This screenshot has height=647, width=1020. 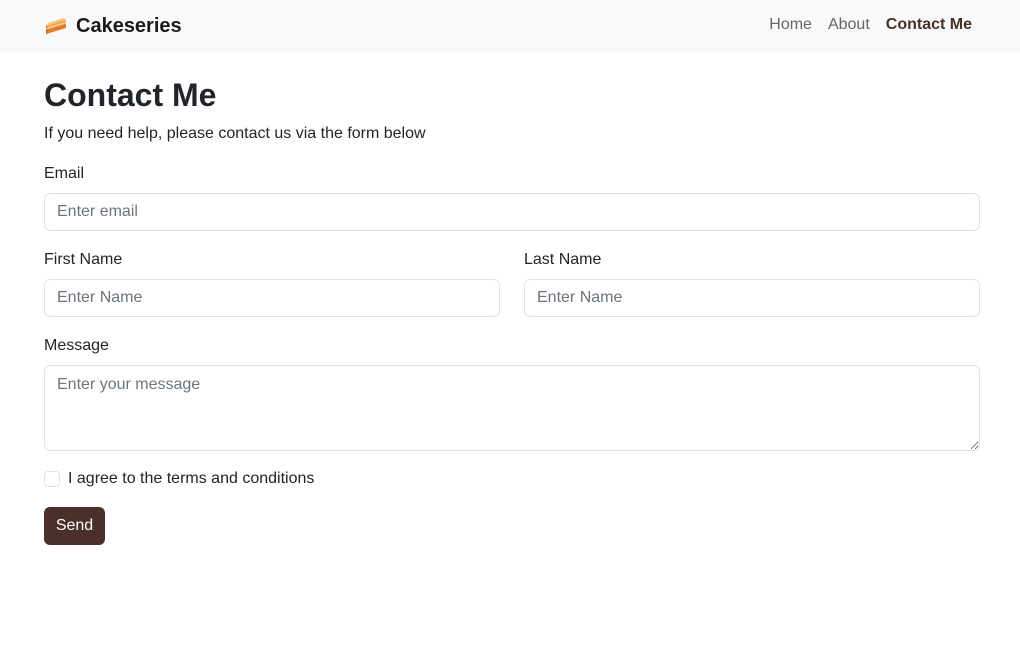 What do you see at coordinates (74, 526) in the screenshot?
I see `send-button: Send` at bounding box center [74, 526].